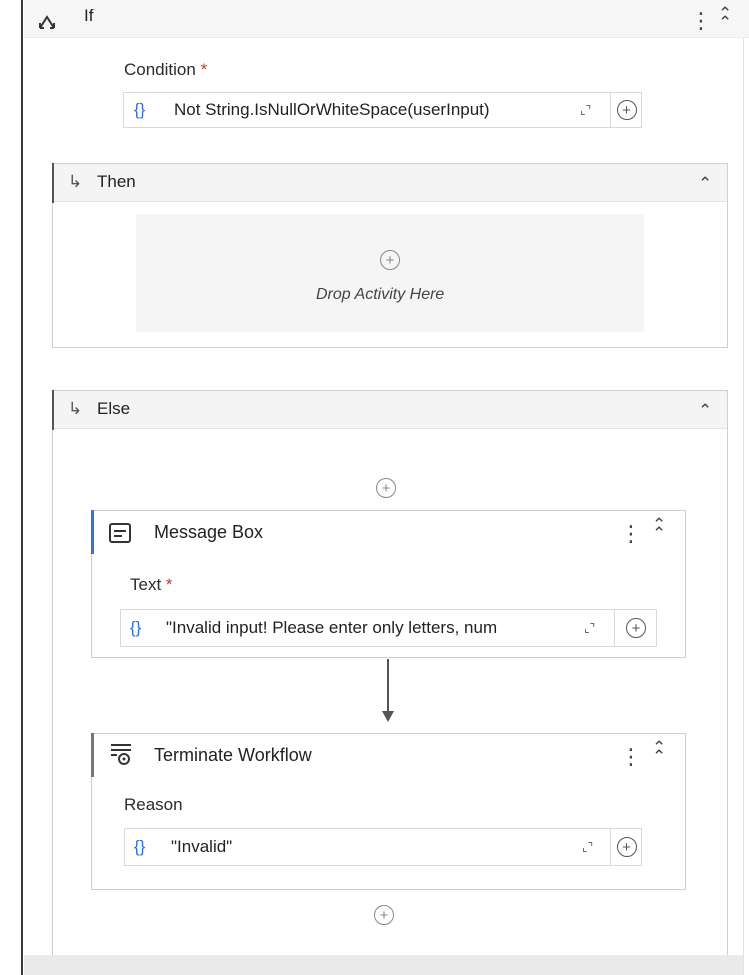 The width and height of the screenshot is (749, 975). I want to click on reason-label: Reason, so click(153, 804).